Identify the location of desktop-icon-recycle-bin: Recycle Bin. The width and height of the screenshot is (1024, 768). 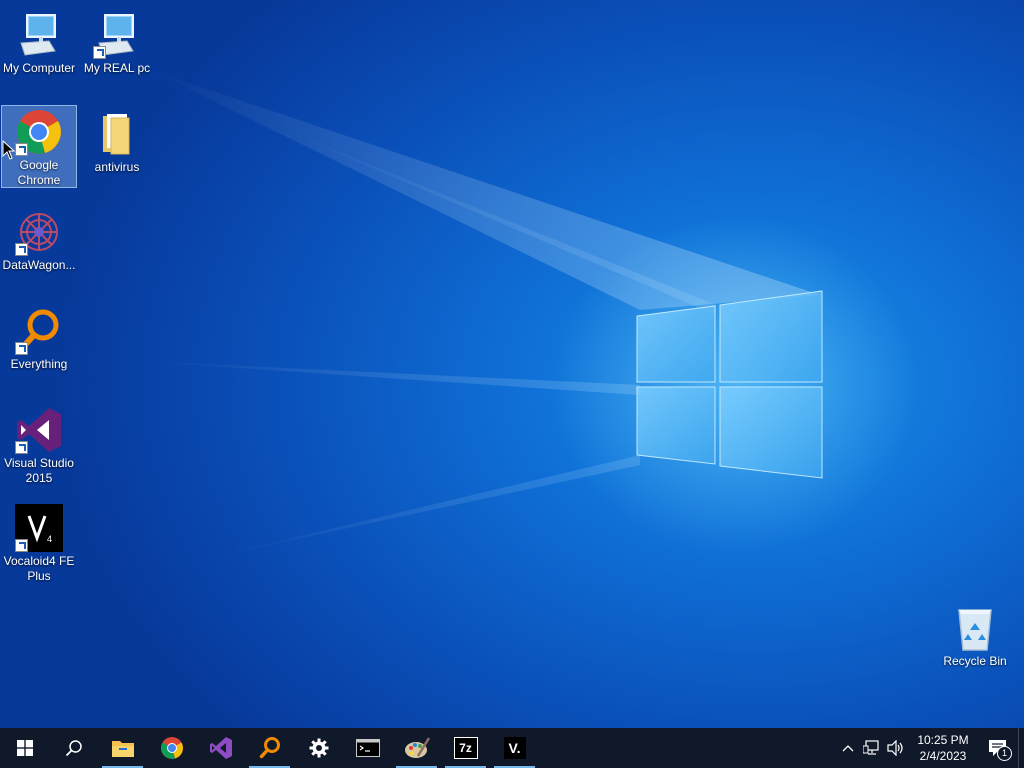
(975, 635).